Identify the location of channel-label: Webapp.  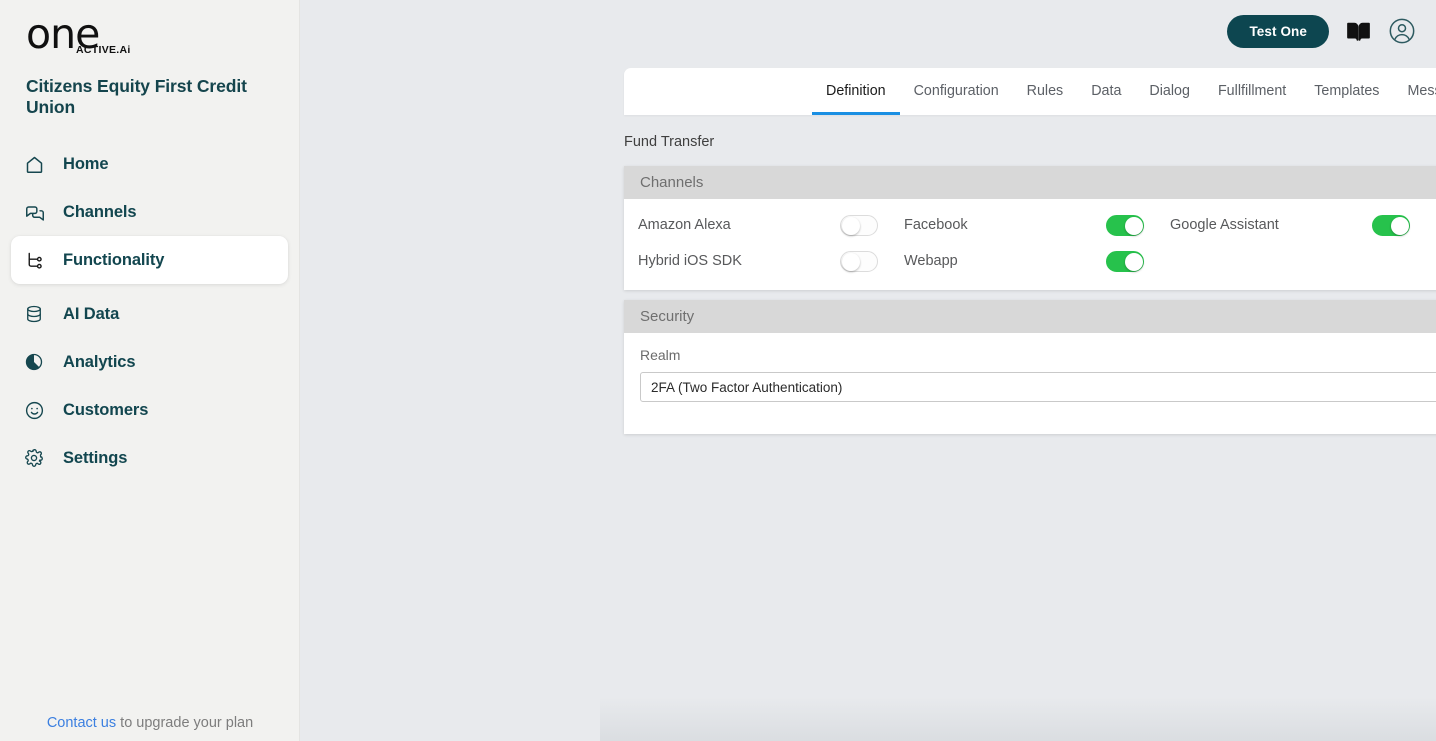
(931, 261).